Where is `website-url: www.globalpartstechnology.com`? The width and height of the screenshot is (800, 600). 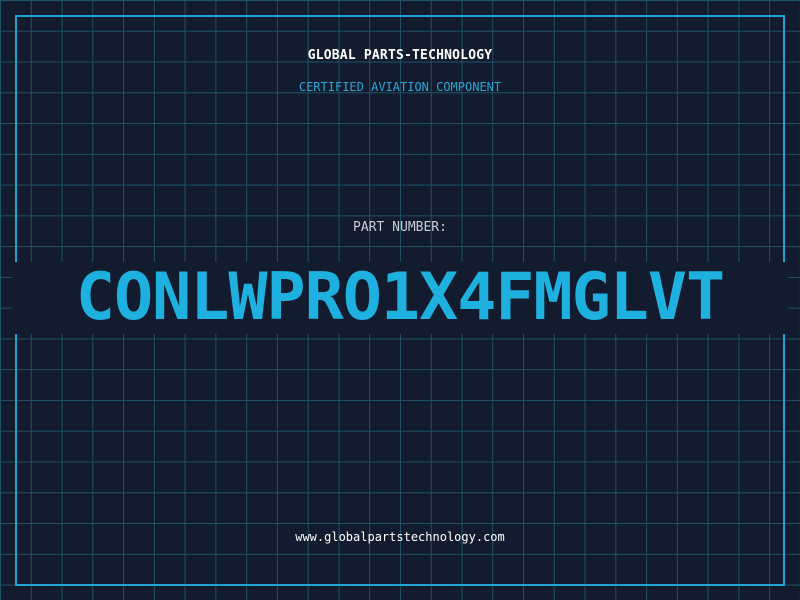
website-url: www.globalpartstechnology.com is located at coordinates (400, 537).